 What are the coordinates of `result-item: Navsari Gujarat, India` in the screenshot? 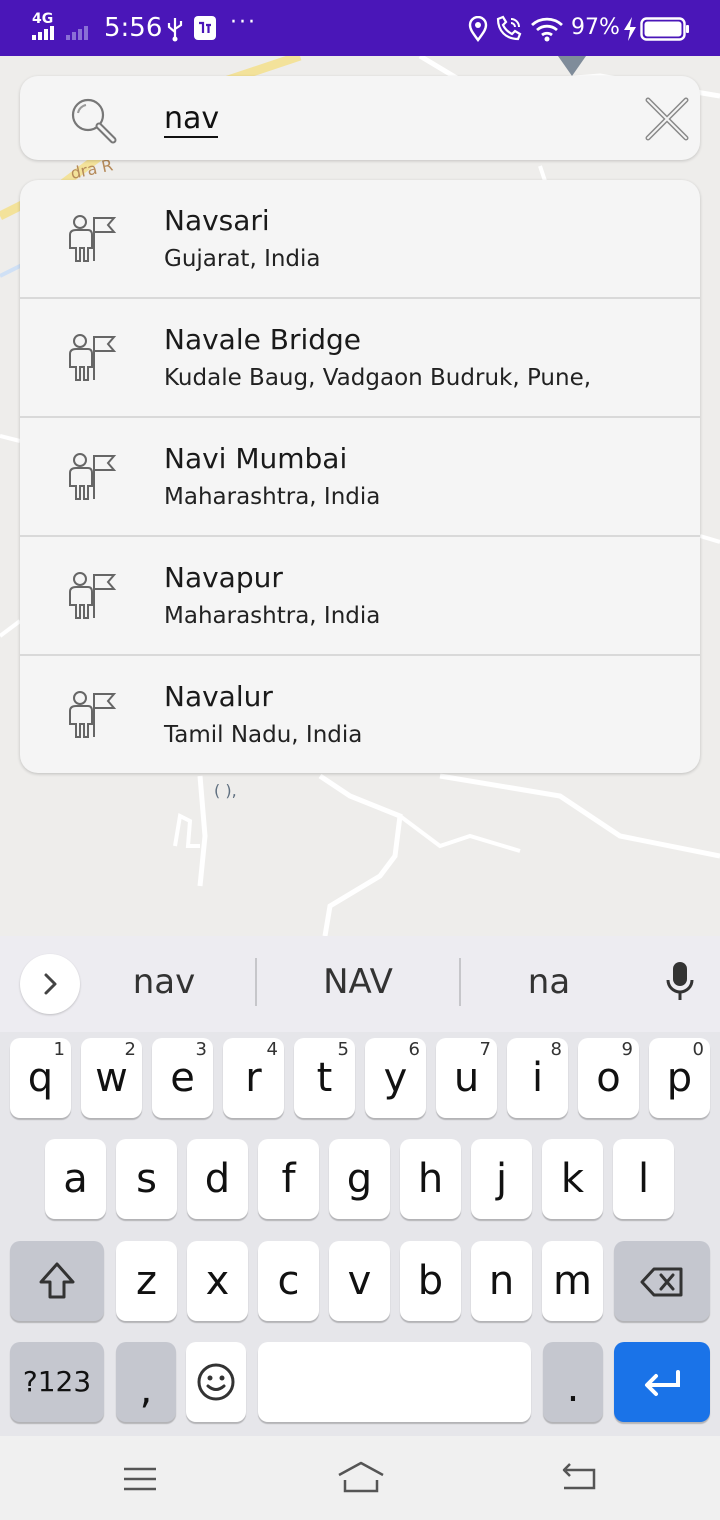 It's located at (360, 239).